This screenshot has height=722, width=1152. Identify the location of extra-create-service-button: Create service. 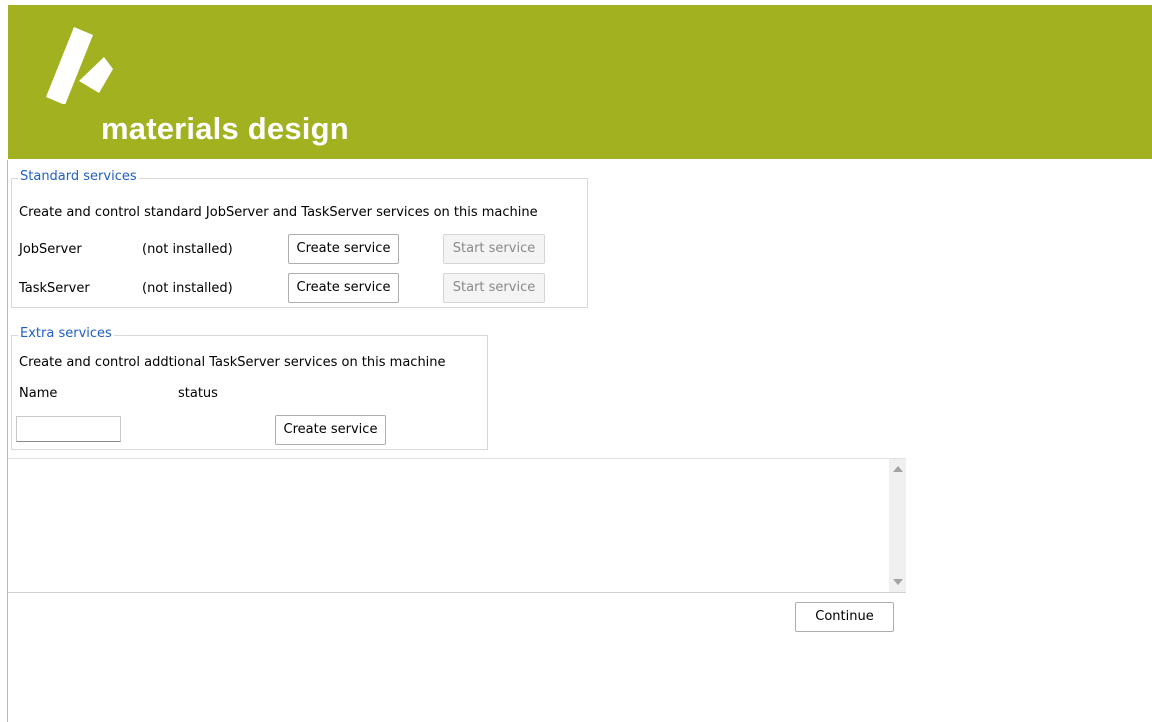
(330, 430).